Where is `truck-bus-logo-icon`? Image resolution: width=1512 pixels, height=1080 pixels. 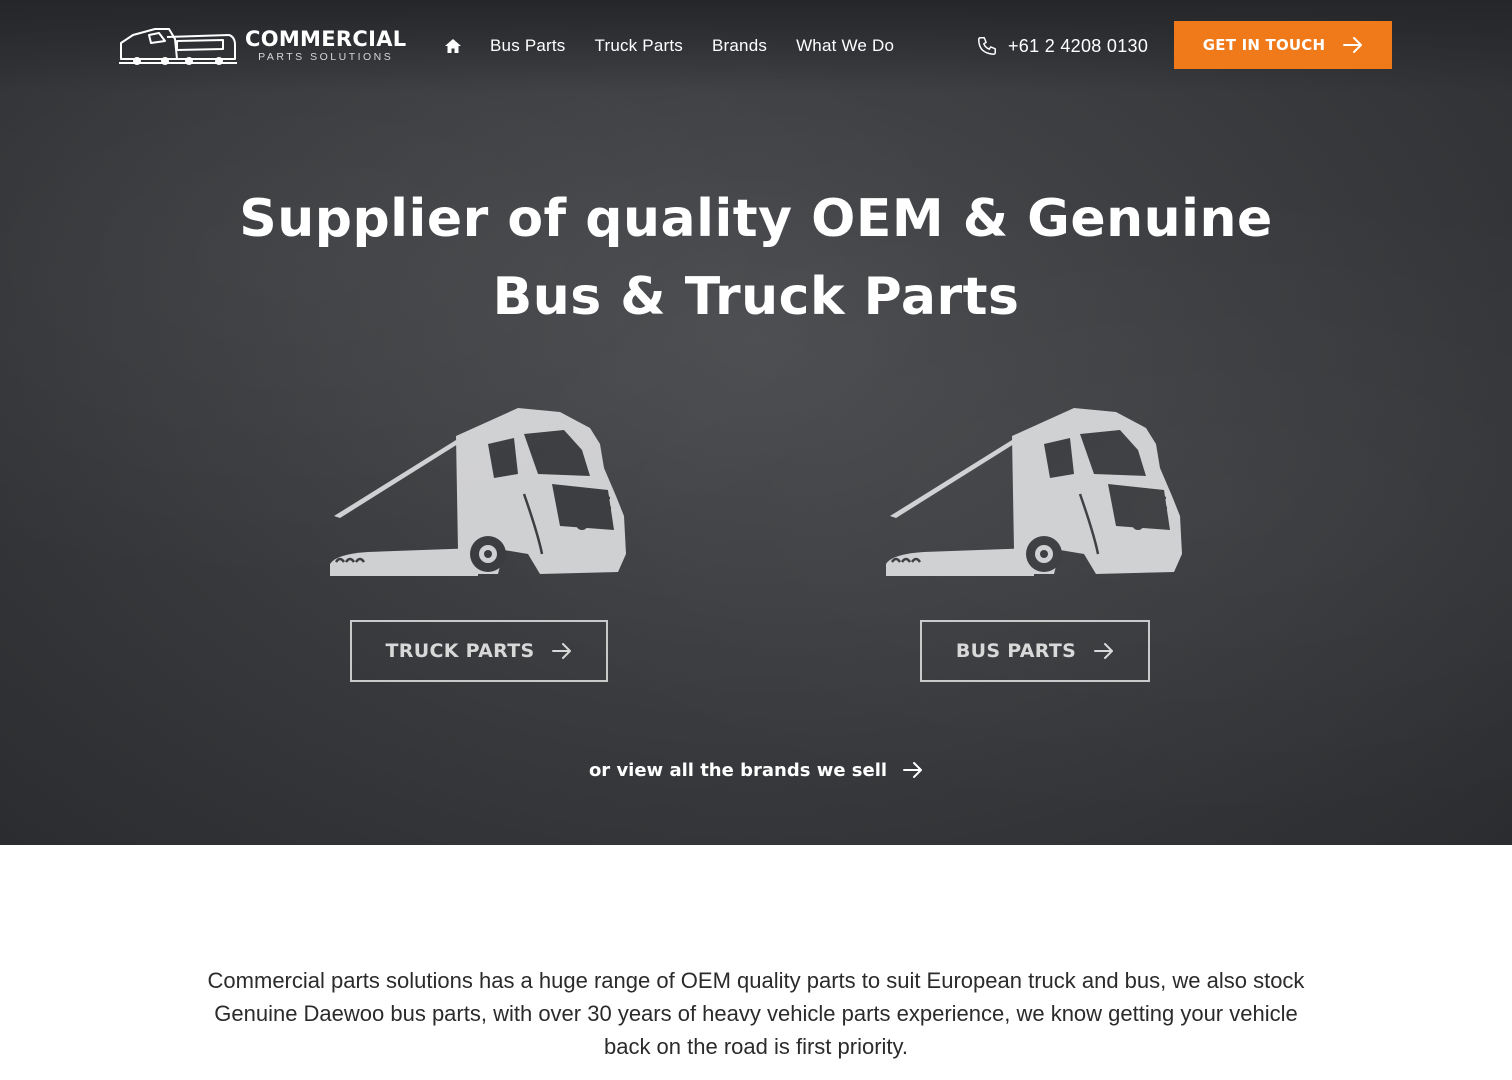 truck-bus-logo-icon is located at coordinates (178, 46).